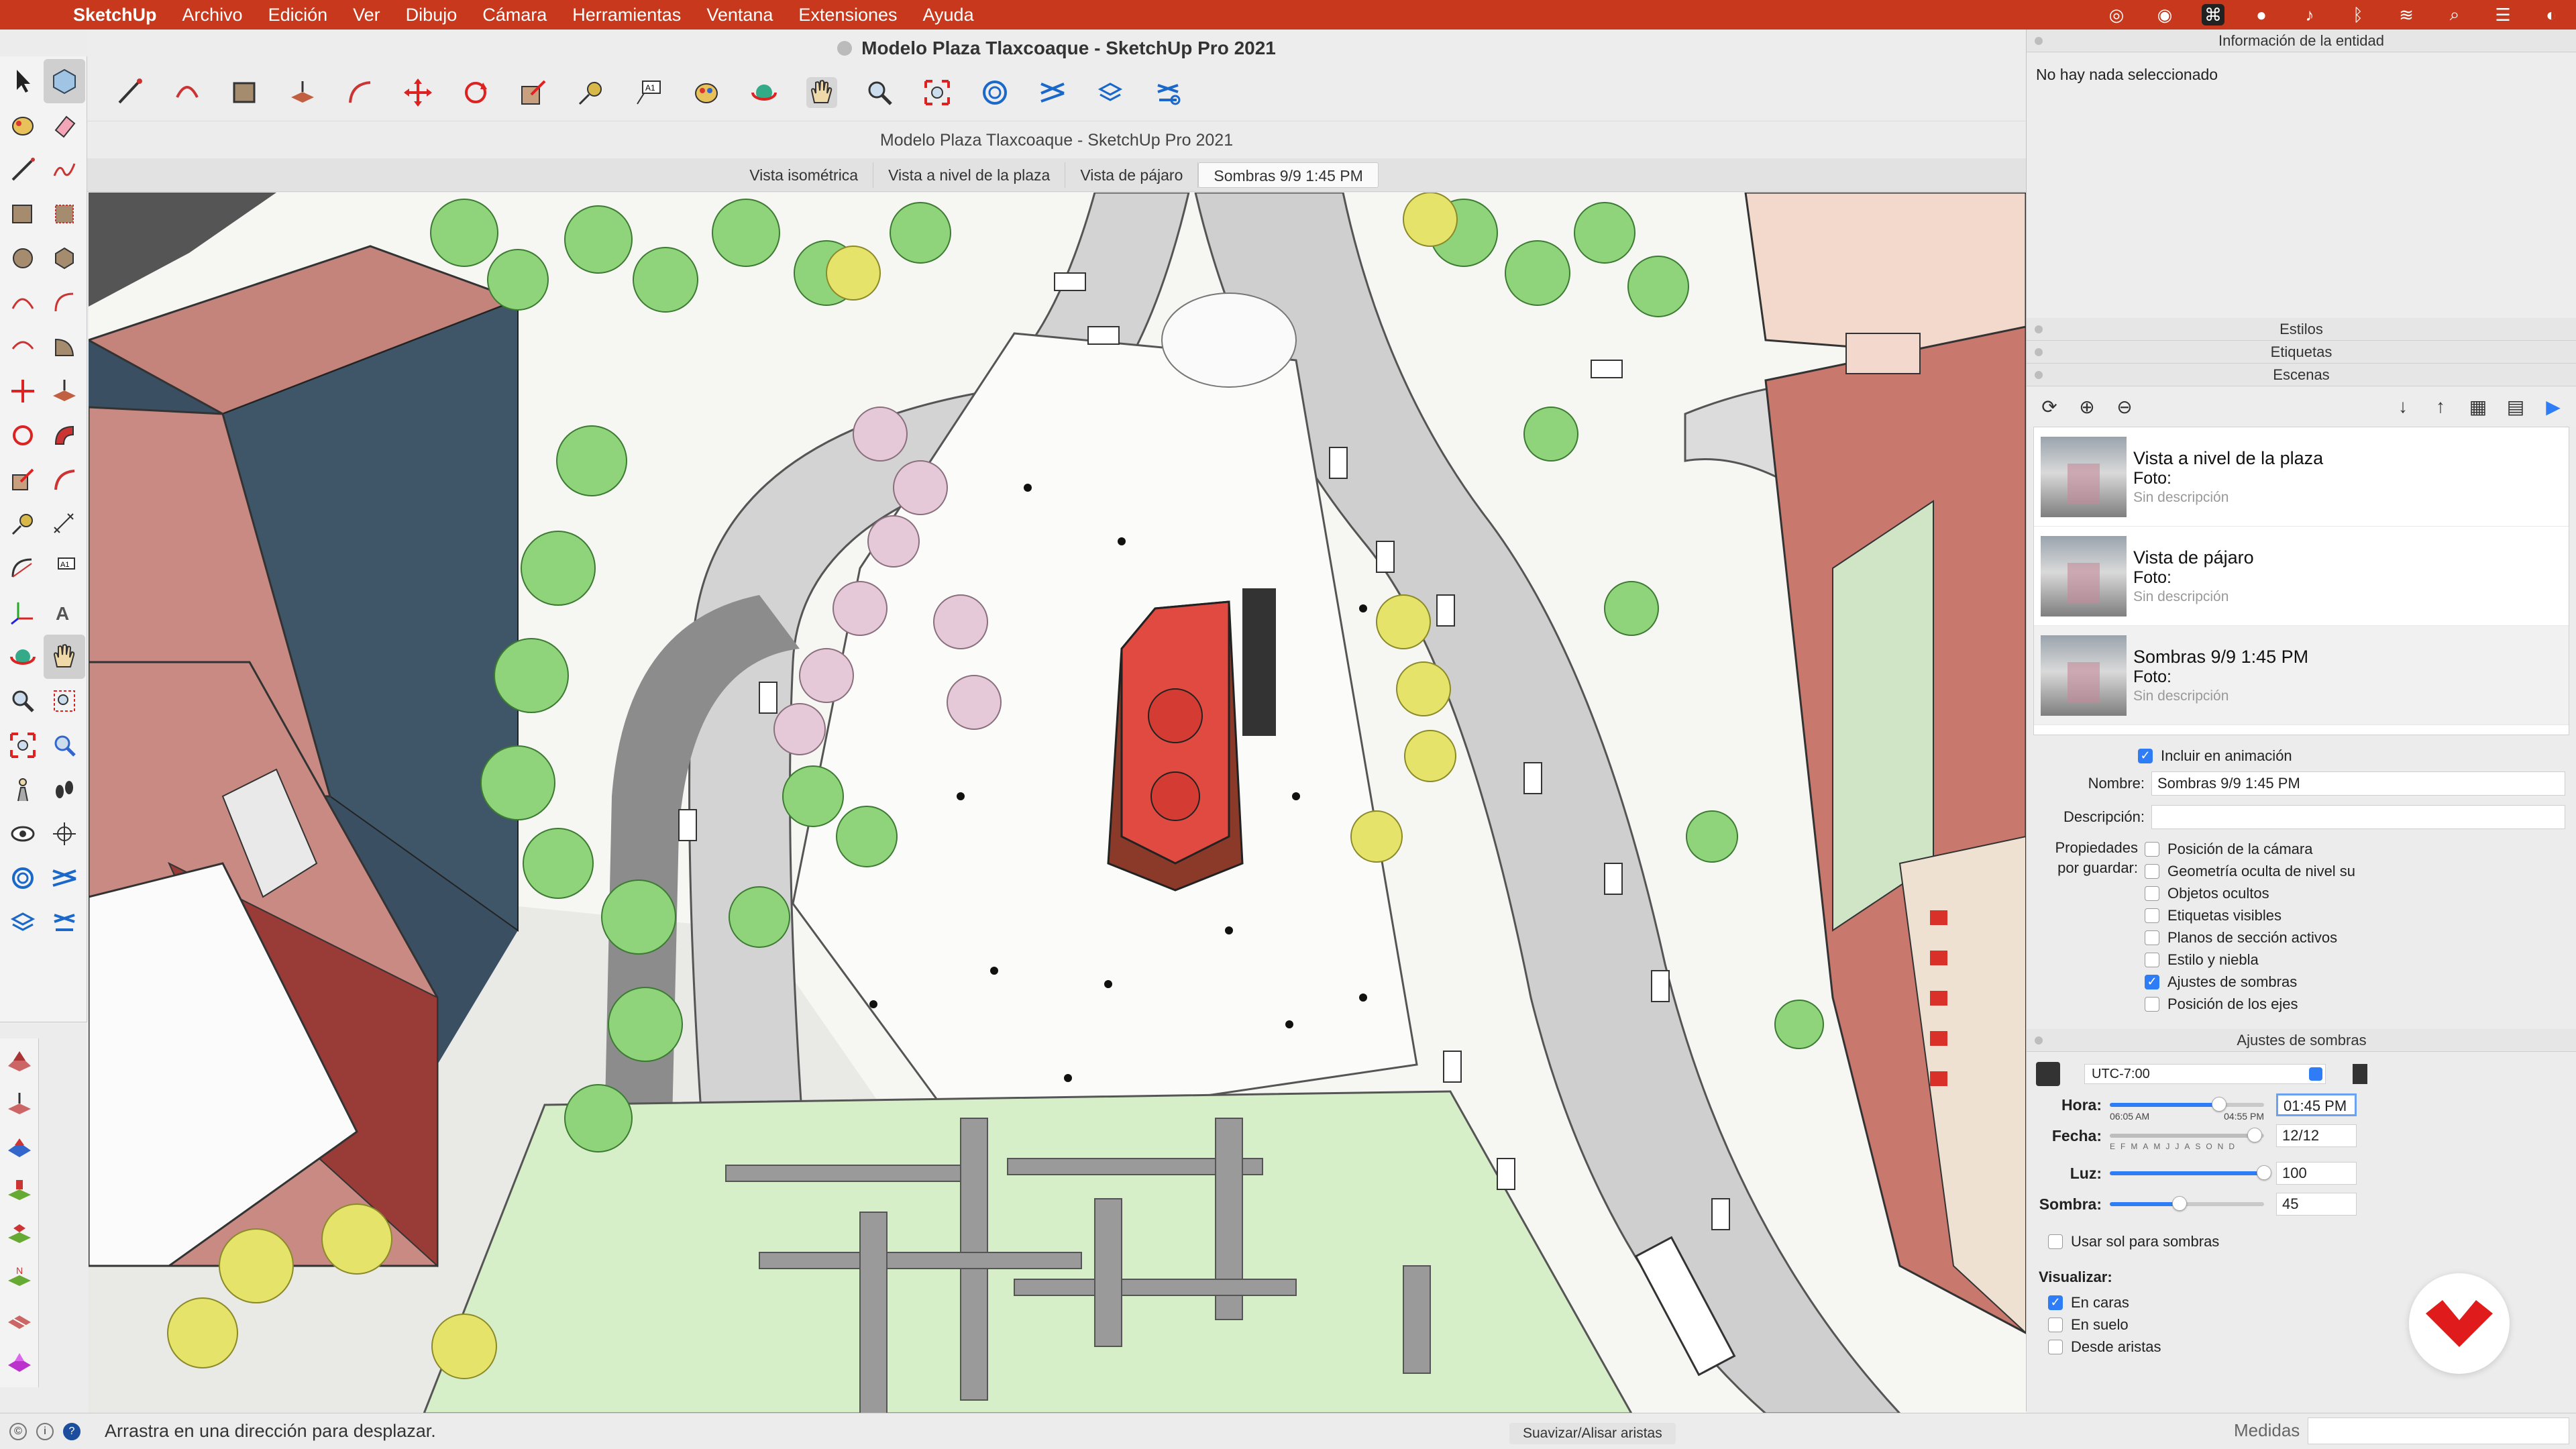  Describe the element at coordinates (2145, 755) in the screenshot. I see `include-animation-checkbox: ✓` at that location.